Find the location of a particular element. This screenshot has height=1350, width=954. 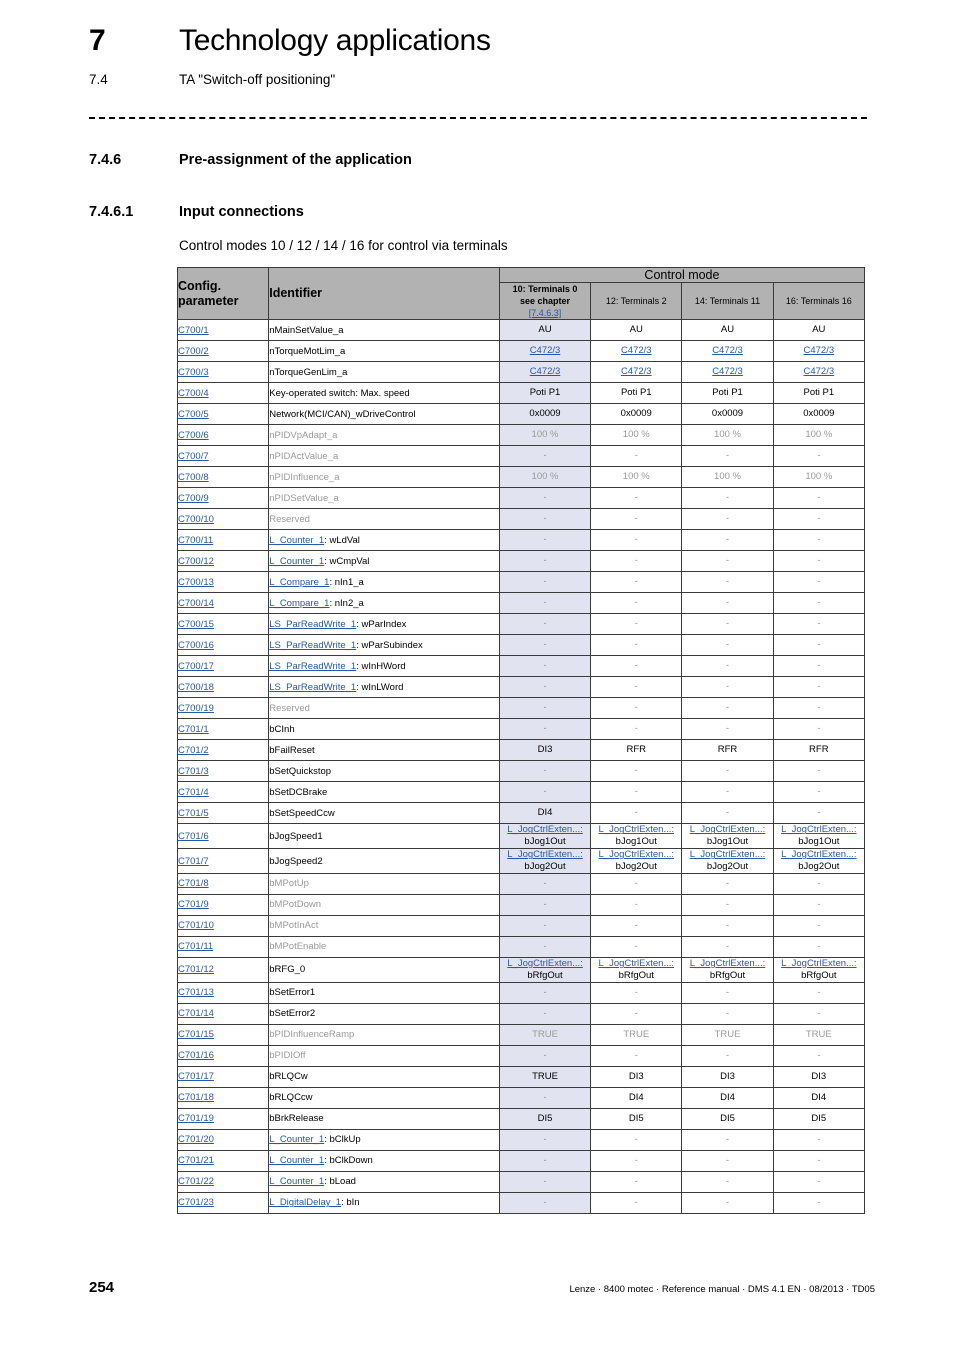

identifier-label: bSetDCBrake is located at coordinates (298, 792).